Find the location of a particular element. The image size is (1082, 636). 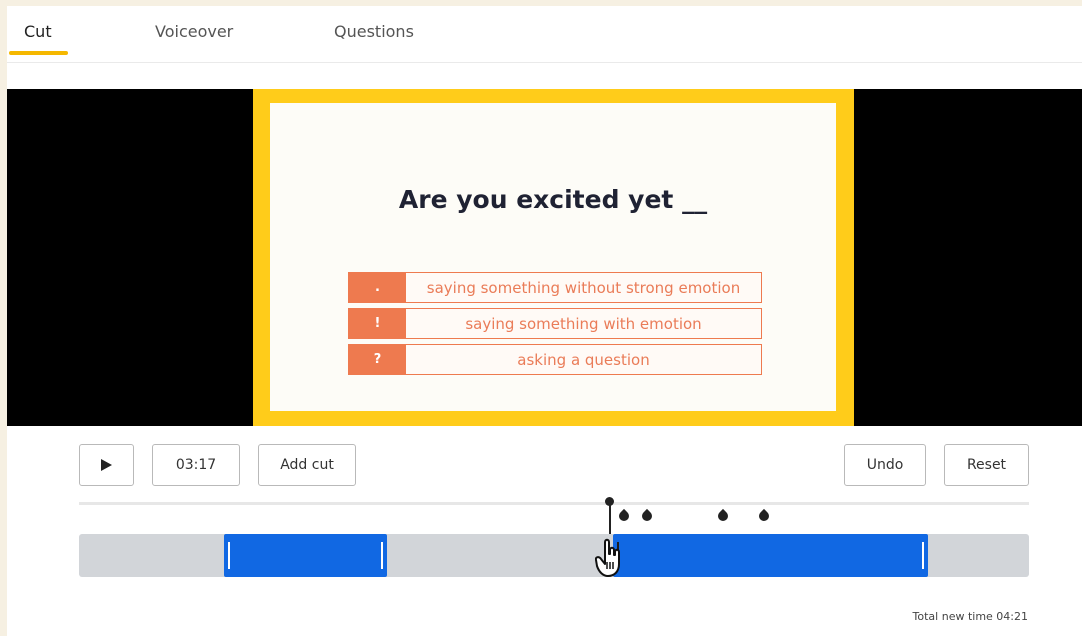

tab-voiceover: Voiceover is located at coordinates (194, 31).